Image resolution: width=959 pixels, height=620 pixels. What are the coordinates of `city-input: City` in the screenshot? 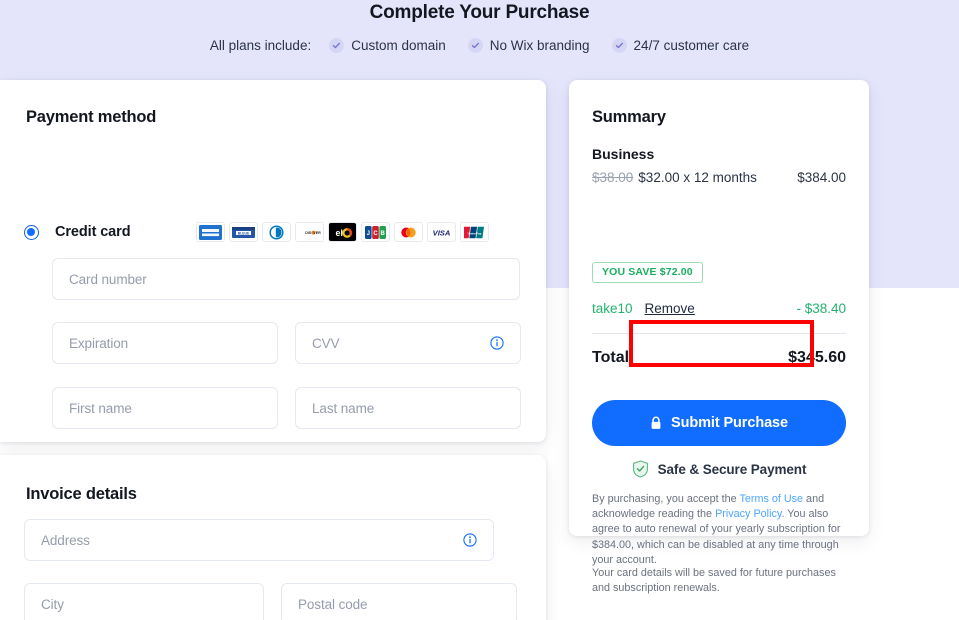 It's located at (144, 601).